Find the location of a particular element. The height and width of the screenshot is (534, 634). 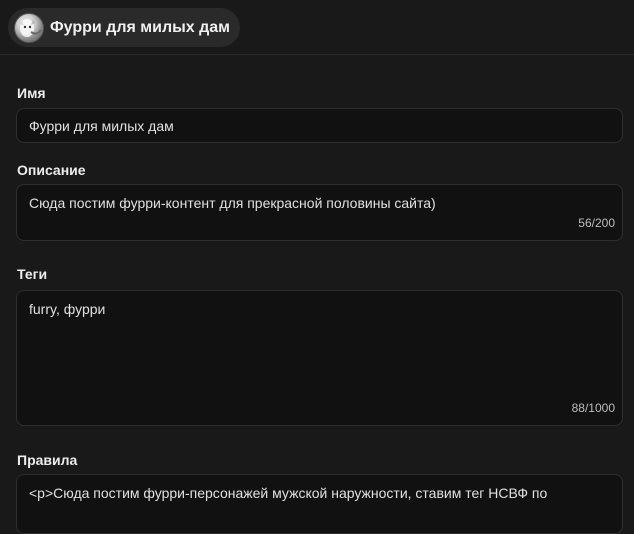

name-value: Фурри для милых дам is located at coordinates (101, 126).